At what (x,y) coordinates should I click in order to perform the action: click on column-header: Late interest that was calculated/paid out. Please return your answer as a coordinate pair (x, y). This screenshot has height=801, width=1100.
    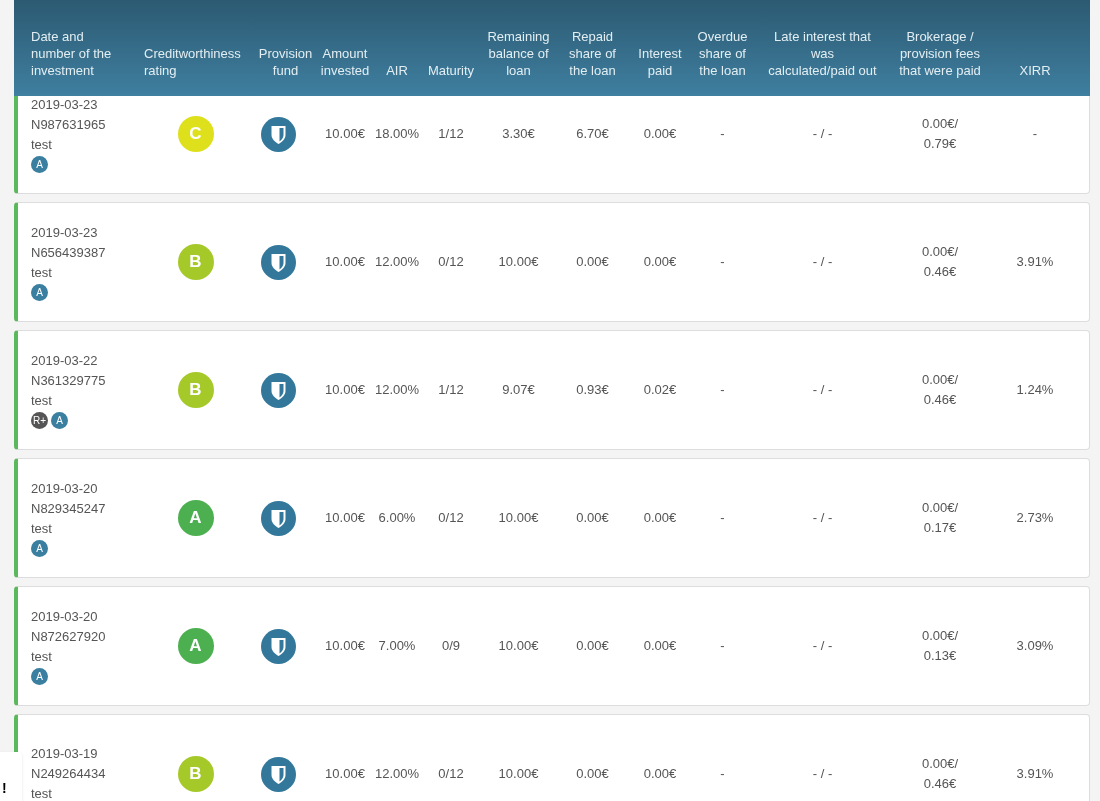
    Looking at the image, I should click on (822, 53).